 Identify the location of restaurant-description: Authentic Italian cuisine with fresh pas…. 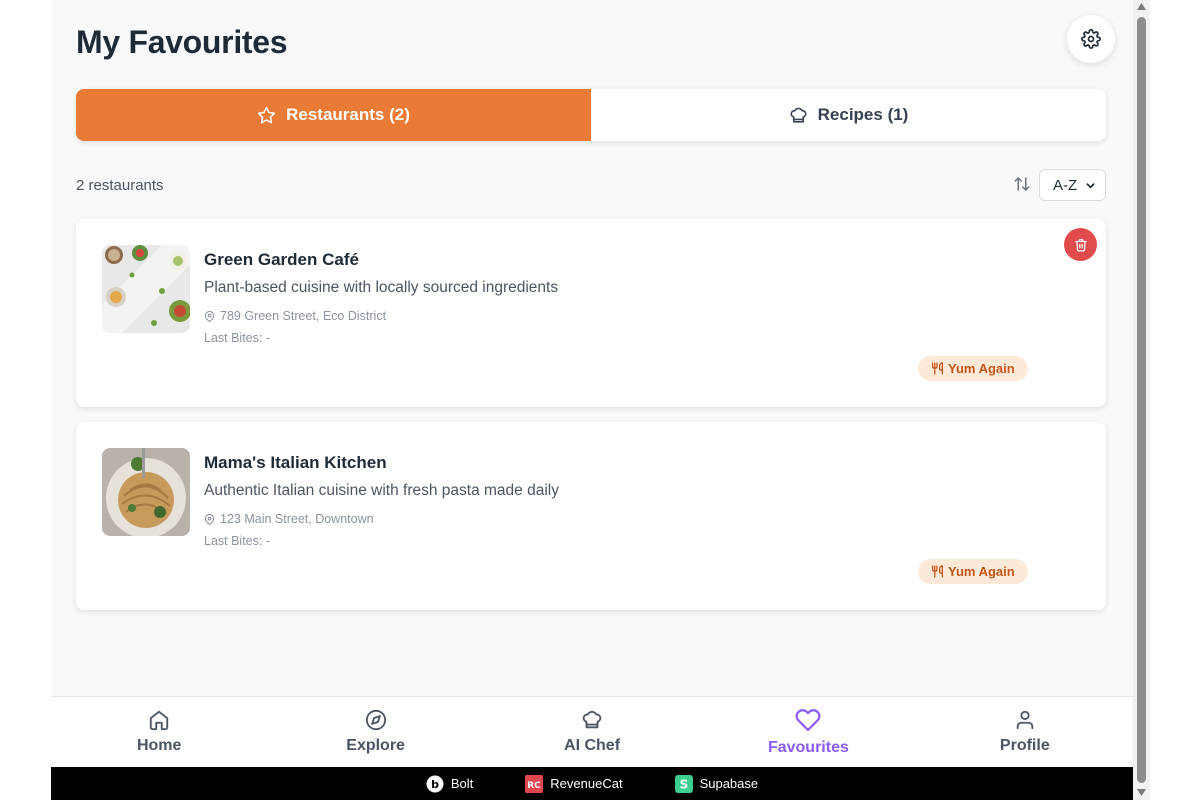
(381, 490).